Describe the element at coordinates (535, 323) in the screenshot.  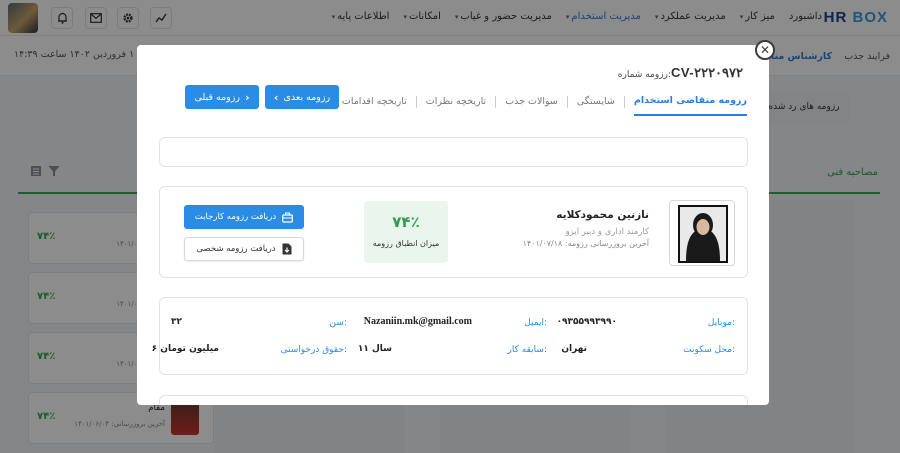
I see `email-label: ایمیل:` at that location.